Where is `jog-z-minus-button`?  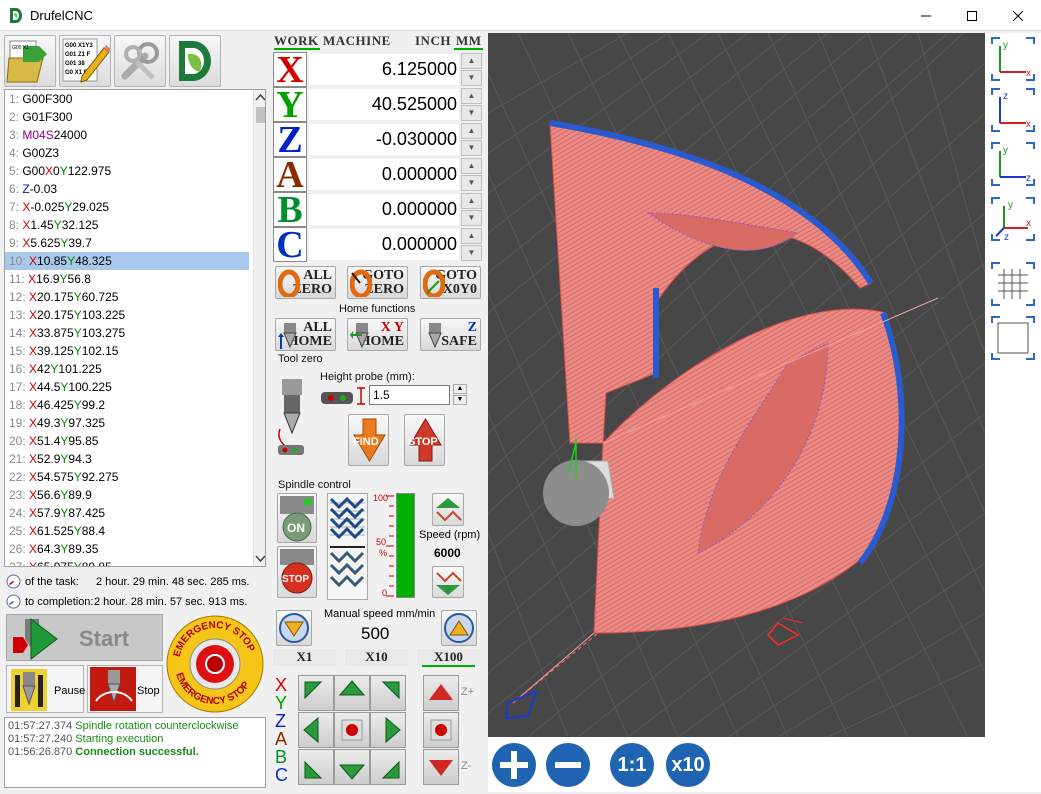
jog-z-minus-button is located at coordinates (441, 767).